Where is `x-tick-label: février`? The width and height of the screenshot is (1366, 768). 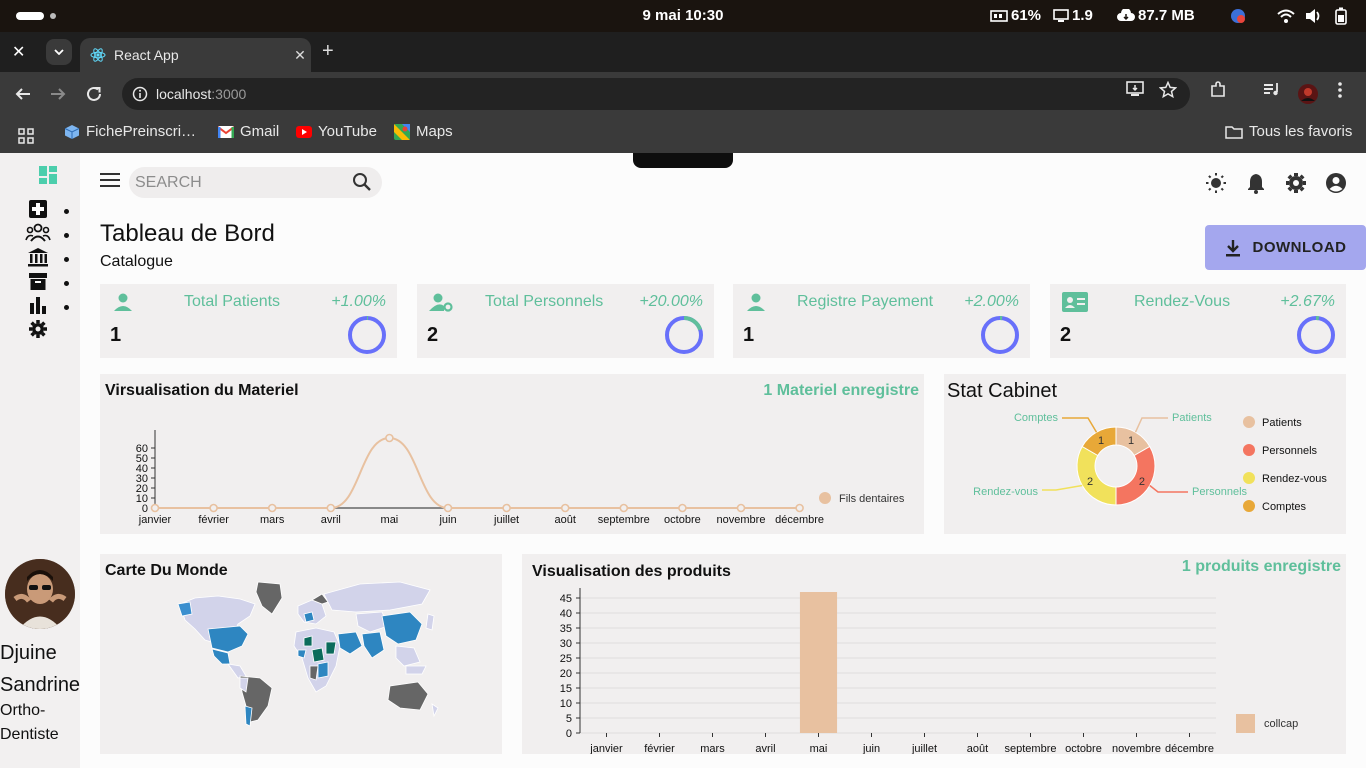
x-tick-label: février is located at coordinates (659, 748).